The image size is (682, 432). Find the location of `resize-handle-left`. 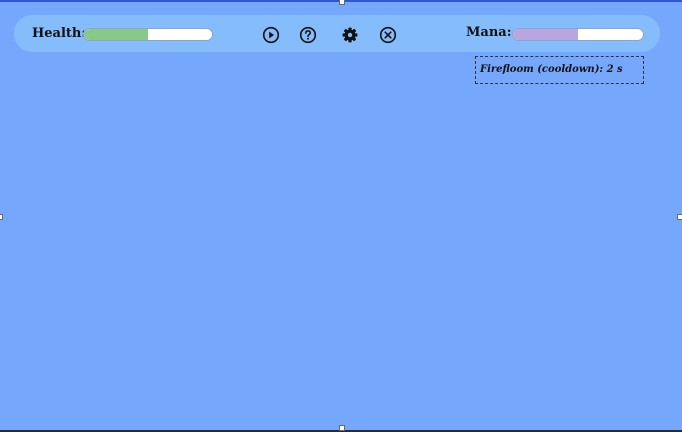

resize-handle-left is located at coordinates (1, 217).